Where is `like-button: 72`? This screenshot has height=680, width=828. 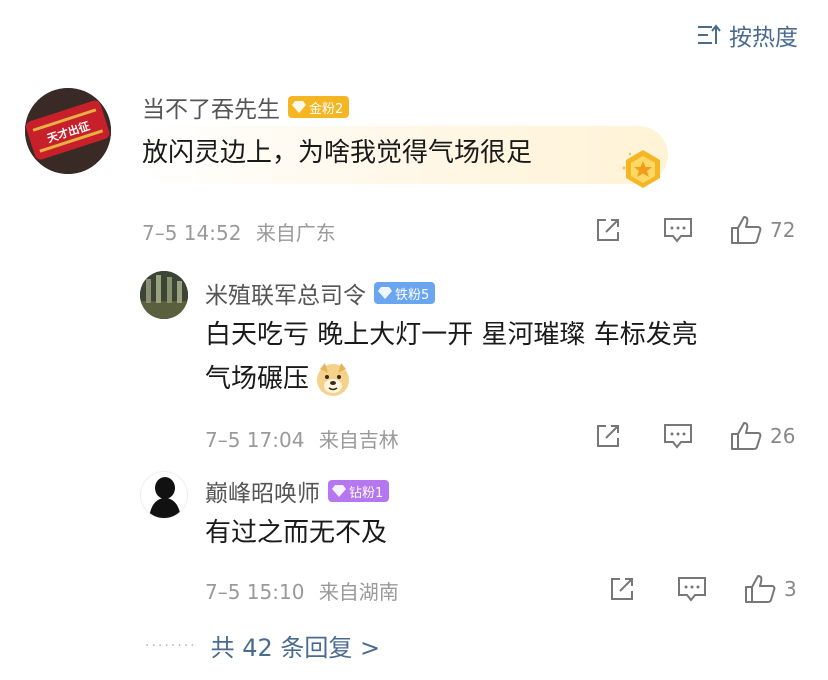
like-button: 72 is located at coordinates (762, 230).